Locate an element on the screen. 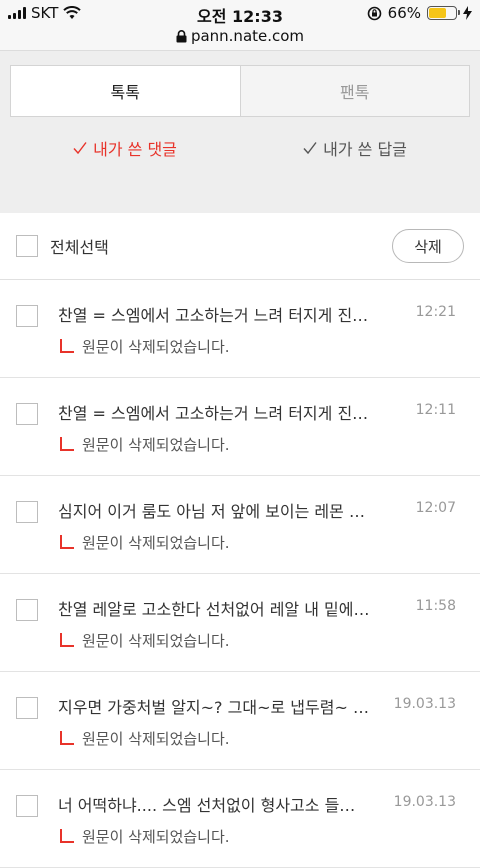  subtab-bar: 내가 쓴 댓글 내가 쓴 답글 is located at coordinates (240, 148).